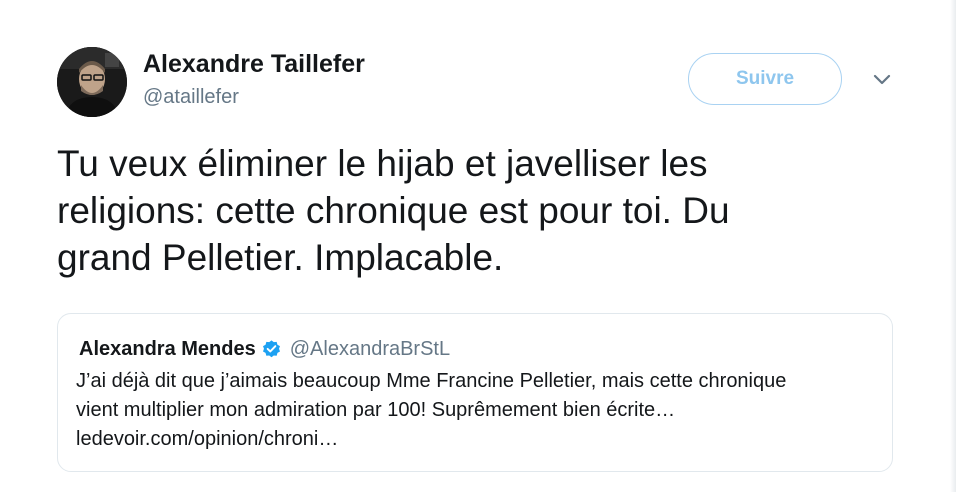 The height and width of the screenshot is (492, 956). Describe the element at coordinates (167, 349) in the screenshot. I see `quoted-author-name: Alexandra Mendes` at that location.